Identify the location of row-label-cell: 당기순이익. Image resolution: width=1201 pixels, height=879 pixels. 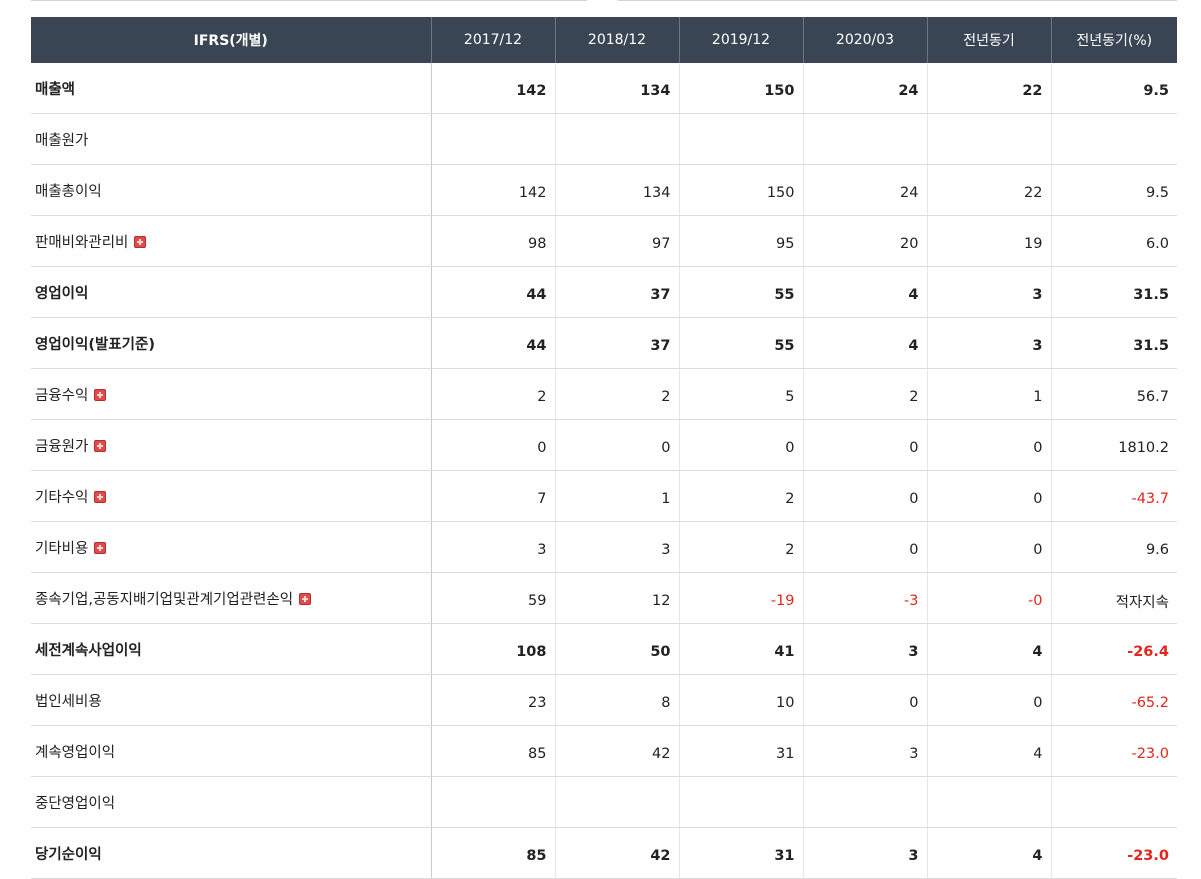
(231, 853).